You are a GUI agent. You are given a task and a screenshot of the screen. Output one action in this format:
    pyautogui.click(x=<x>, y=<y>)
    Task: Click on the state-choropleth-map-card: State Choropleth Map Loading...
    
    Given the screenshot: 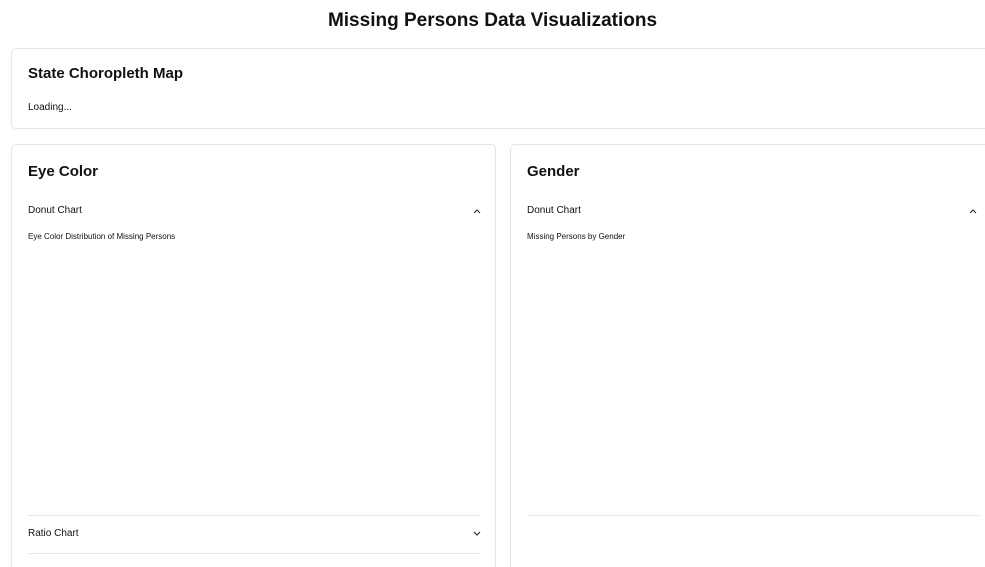 What is the action you would take?
    pyautogui.click(x=498, y=88)
    